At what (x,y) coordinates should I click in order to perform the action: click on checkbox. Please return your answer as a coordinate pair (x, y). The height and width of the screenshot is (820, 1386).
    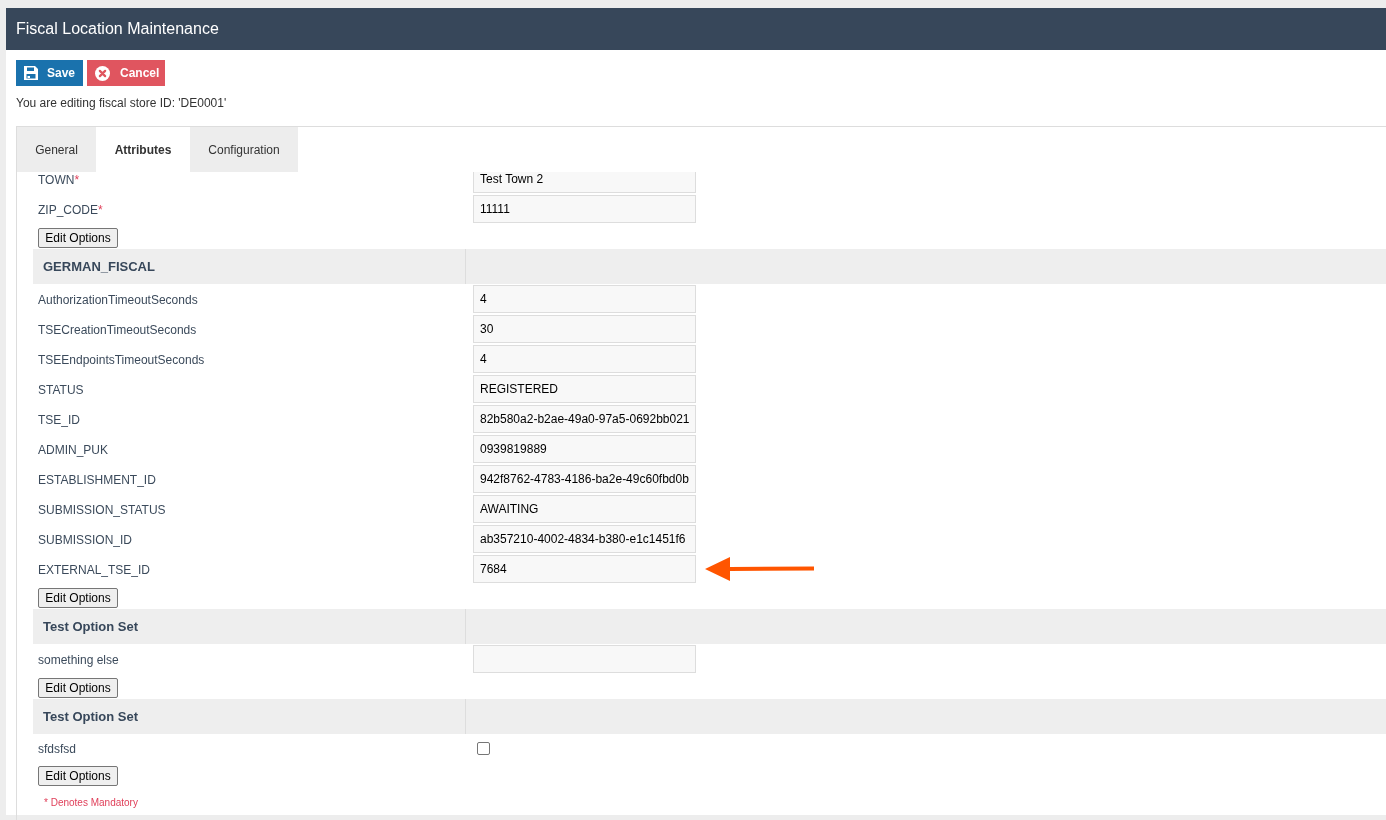
    Looking at the image, I should click on (483, 748).